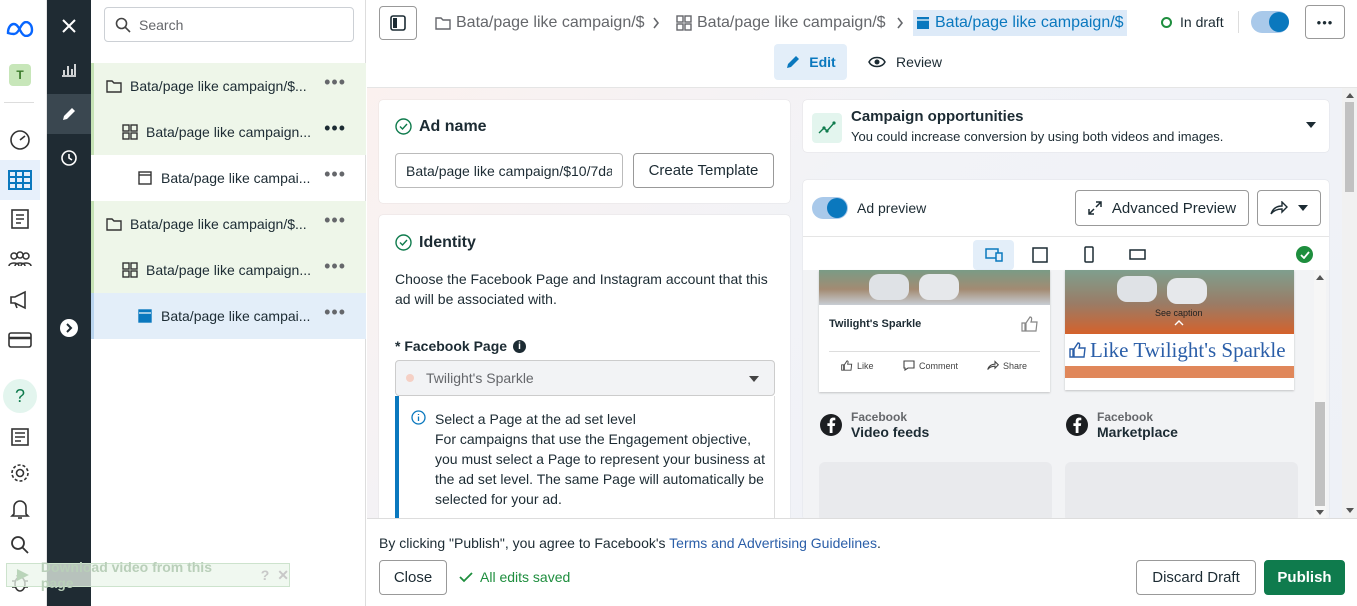 Image resolution: width=1357 pixels, height=606 pixels. What do you see at coordinates (239, 24) in the screenshot?
I see `search-input` at bounding box center [239, 24].